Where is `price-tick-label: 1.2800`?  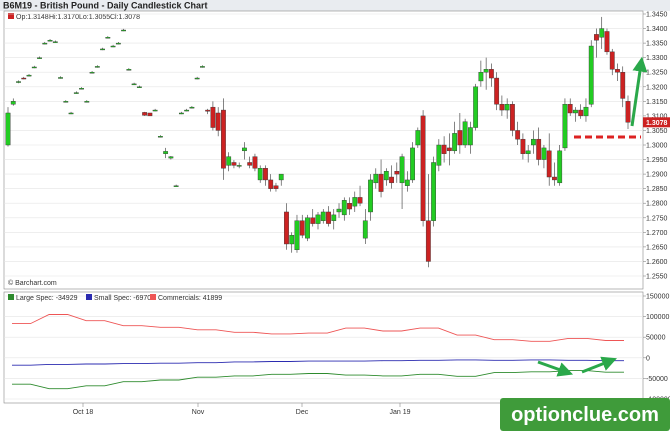
price-tick-label: 1.2800 is located at coordinates (657, 204).